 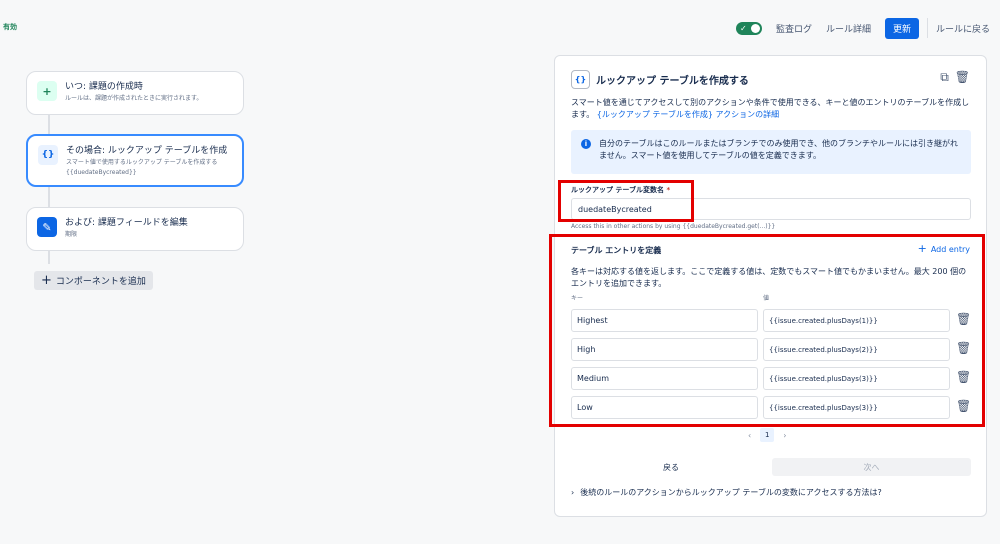 What do you see at coordinates (731, 492) in the screenshot?
I see `faq-text: 後続のルールのアクションからルックアップ テーブルの変数にアクセスする方法は?` at bounding box center [731, 492].